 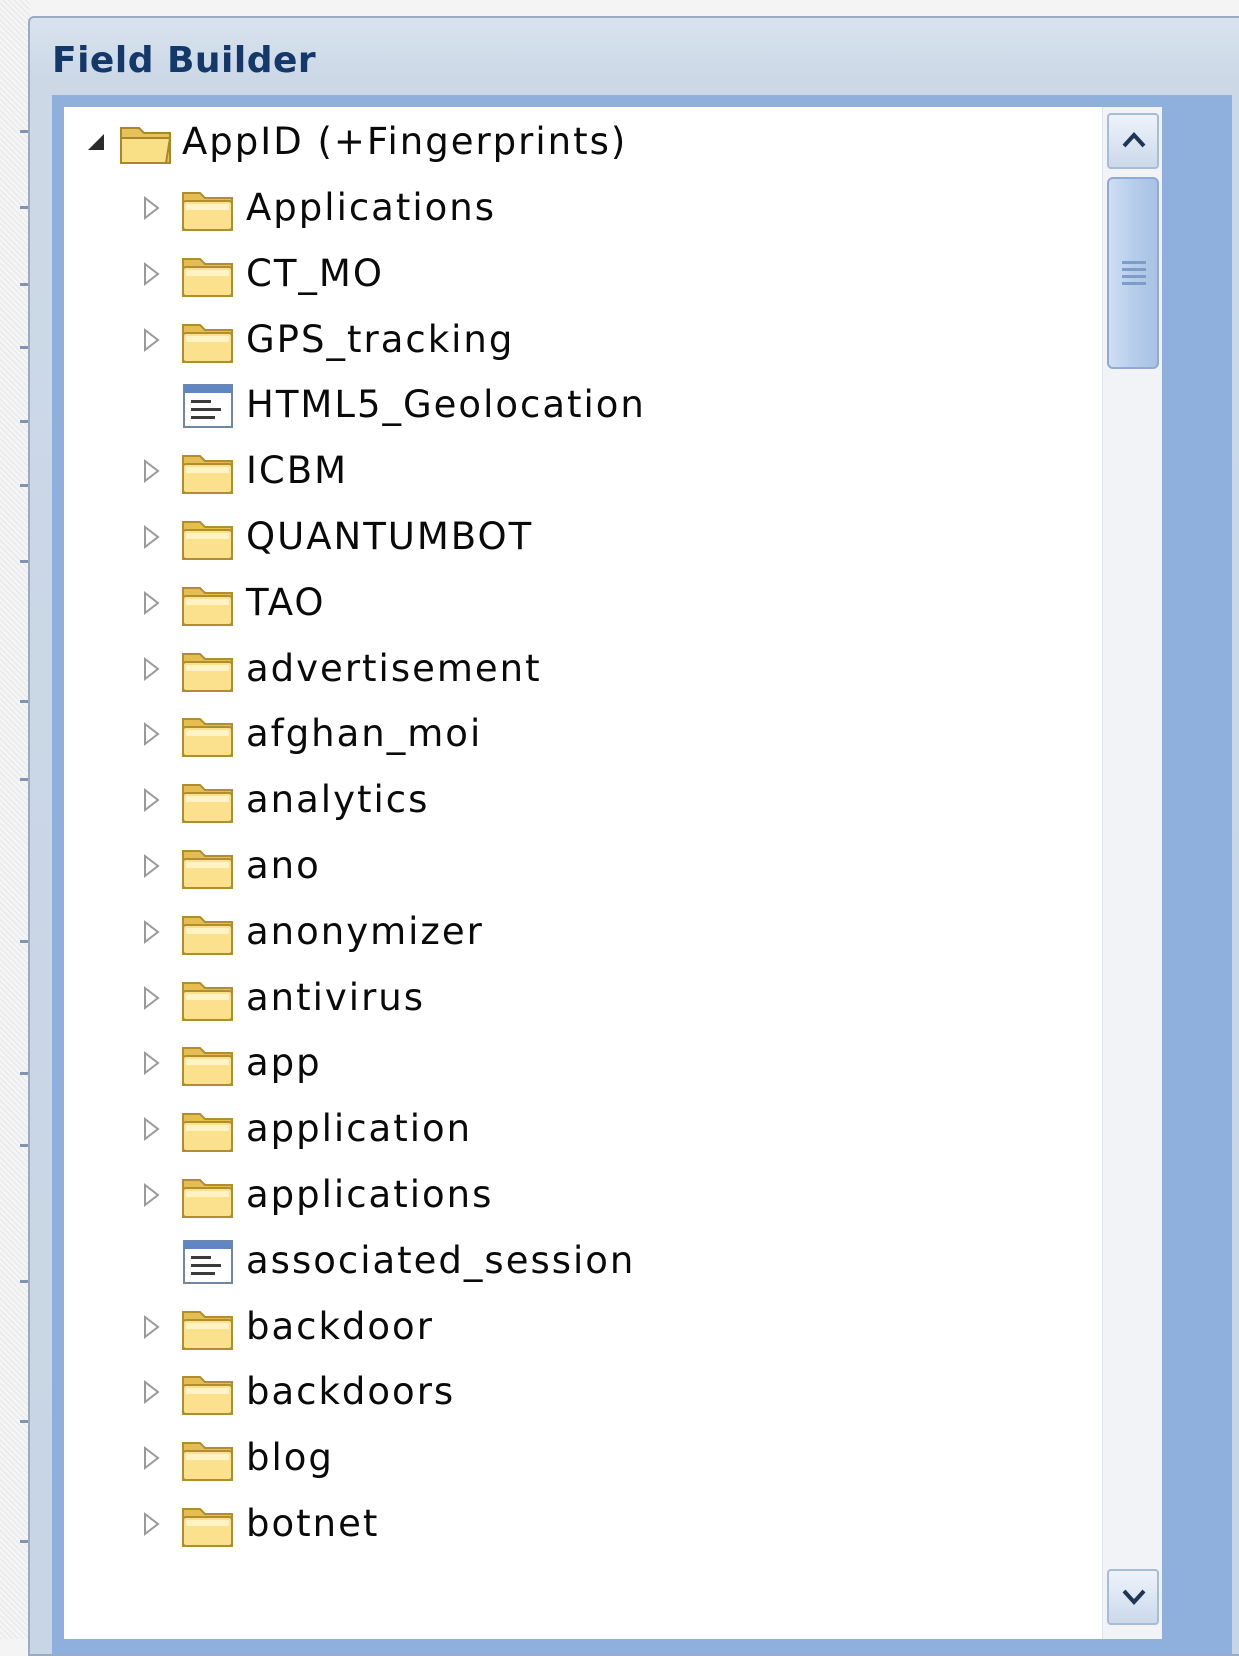 What do you see at coordinates (579, 274) in the screenshot?
I see `tree-item-row: CT_MO` at bounding box center [579, 274].